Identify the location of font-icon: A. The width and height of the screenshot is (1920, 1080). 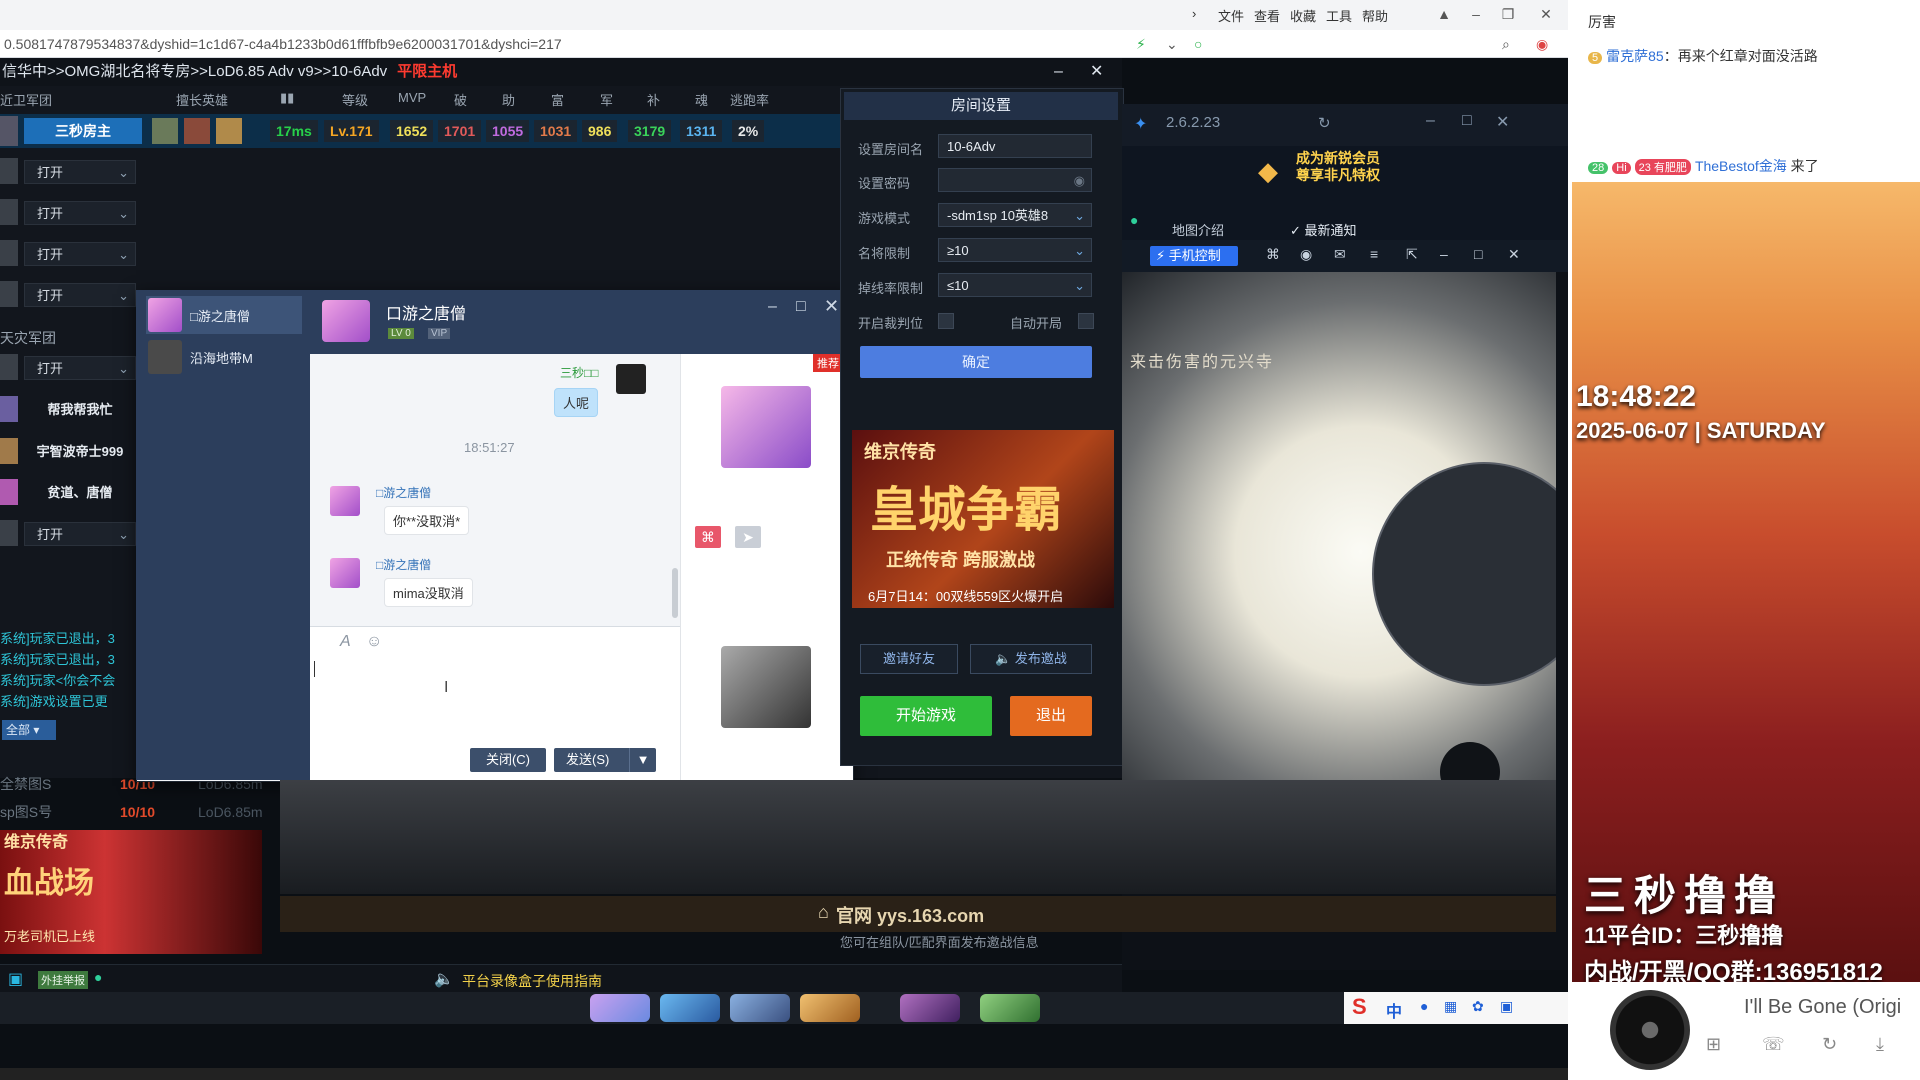
(345, 642).